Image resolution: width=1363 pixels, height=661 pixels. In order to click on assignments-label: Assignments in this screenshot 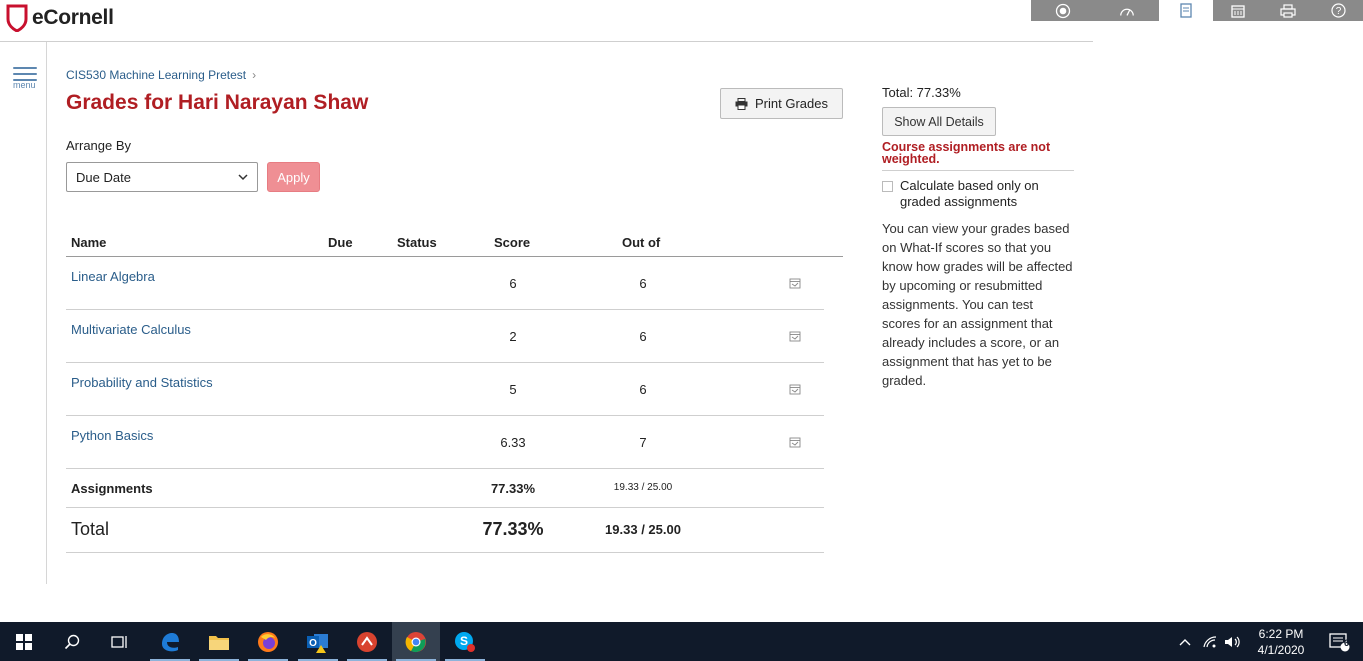, I will do `click(112, 488)`.